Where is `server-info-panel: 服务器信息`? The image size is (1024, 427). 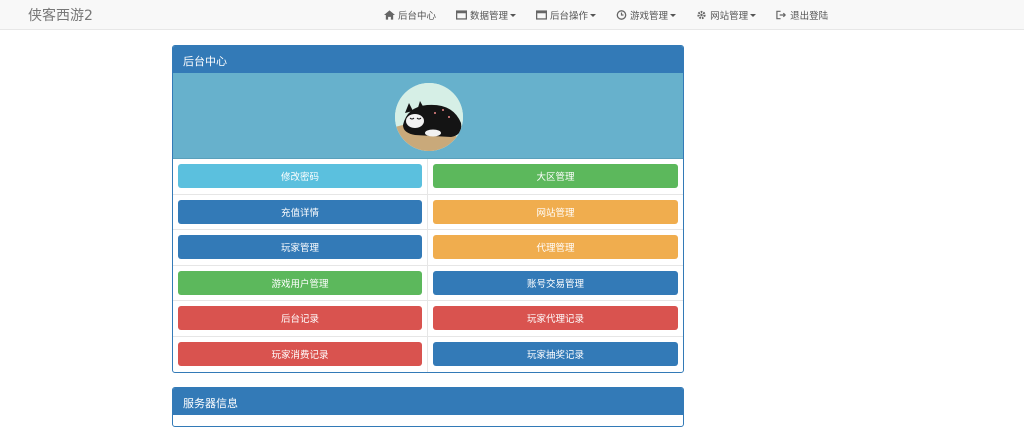
server-info-panel: 服务器信息 is located at coordinates (428, 407).